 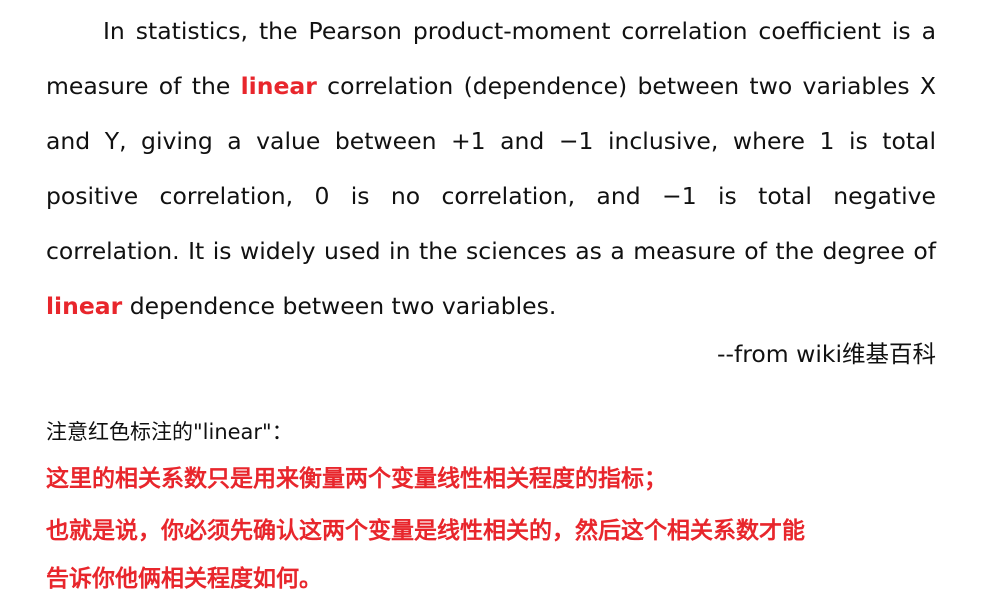 What do you see at coordinates (278, 86) in the screenshot?
I see `linear-highlight-1: linear` at bounding box center [278, 86].